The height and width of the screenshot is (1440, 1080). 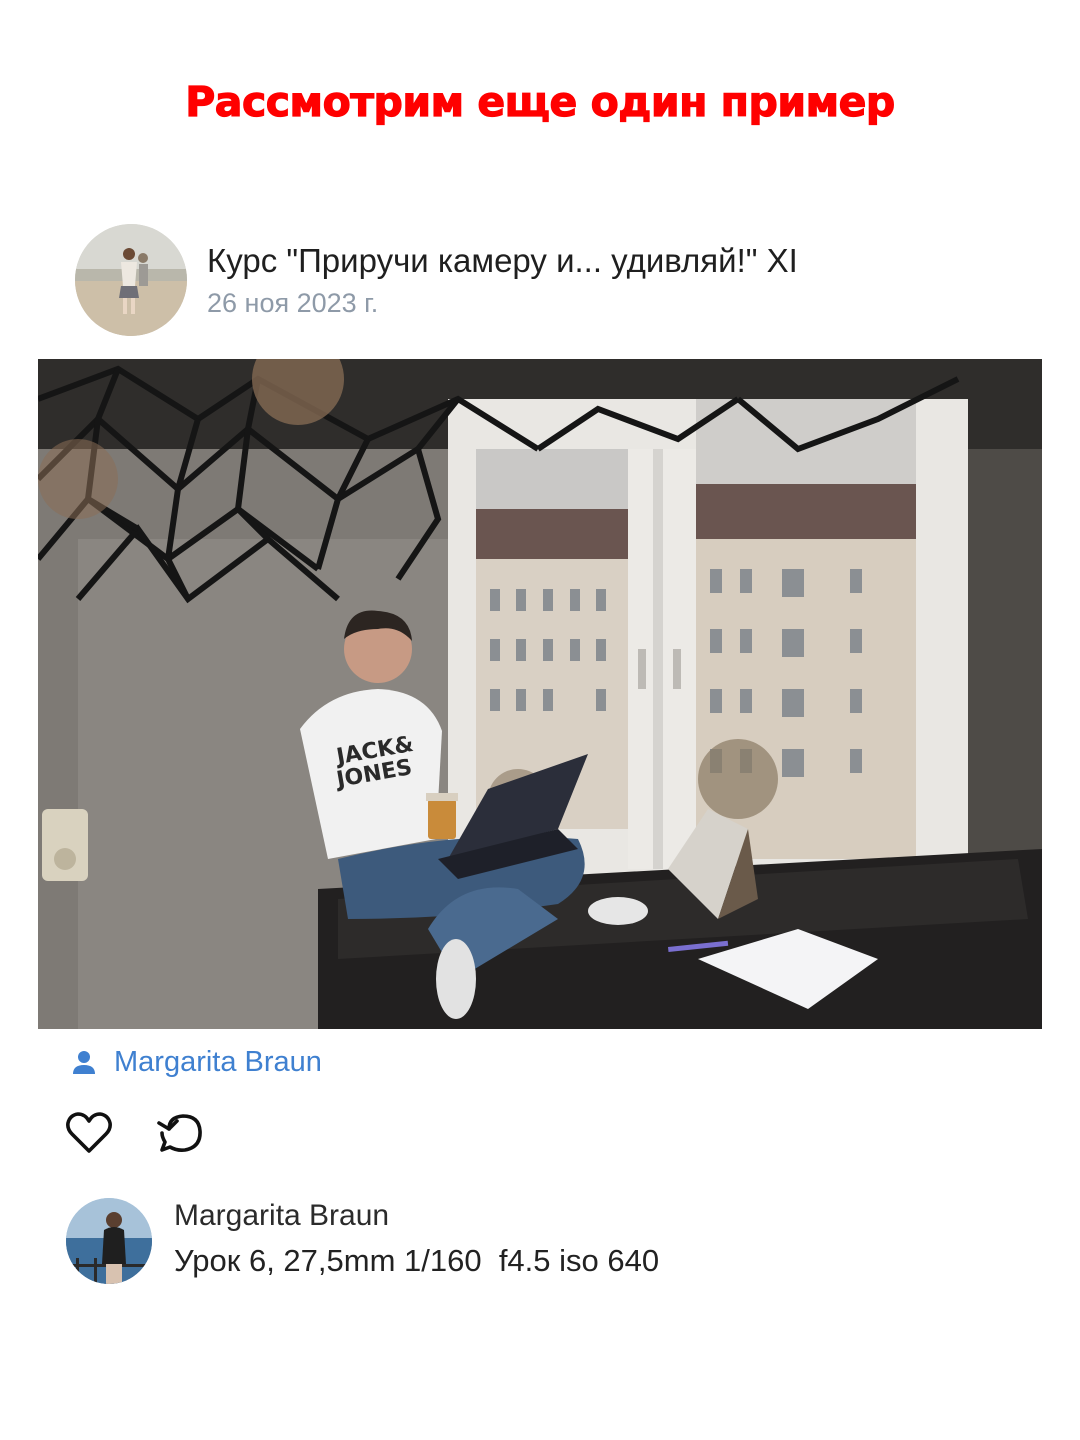 I want to click on photo-author: Margarita Braun, so click(x=196, y=1062).